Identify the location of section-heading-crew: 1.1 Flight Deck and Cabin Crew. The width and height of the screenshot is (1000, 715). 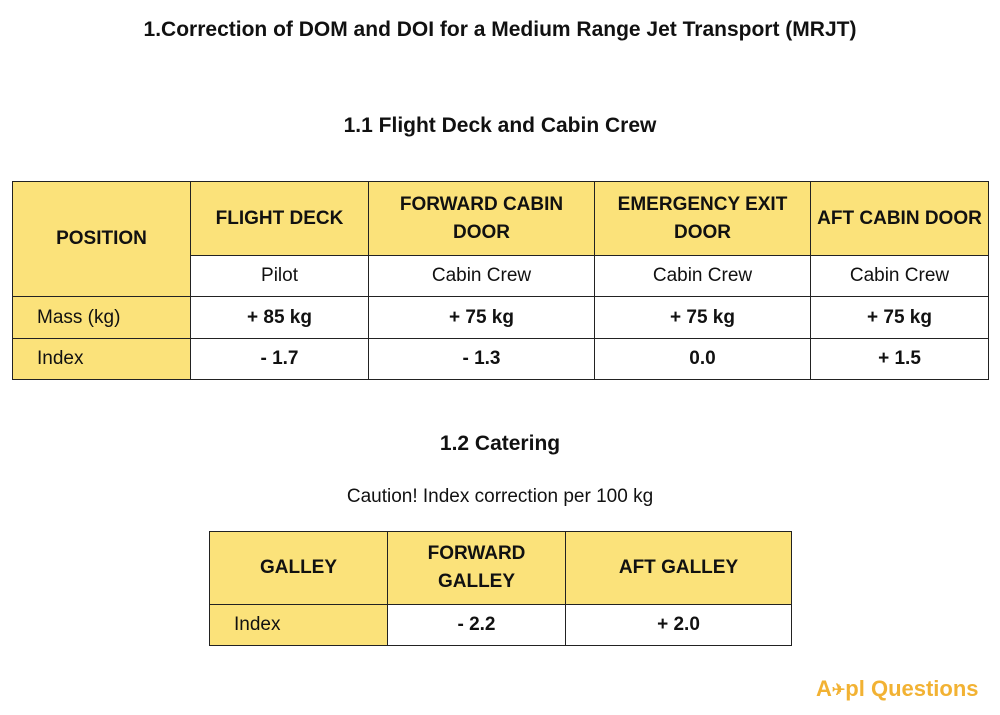
(500, 125).